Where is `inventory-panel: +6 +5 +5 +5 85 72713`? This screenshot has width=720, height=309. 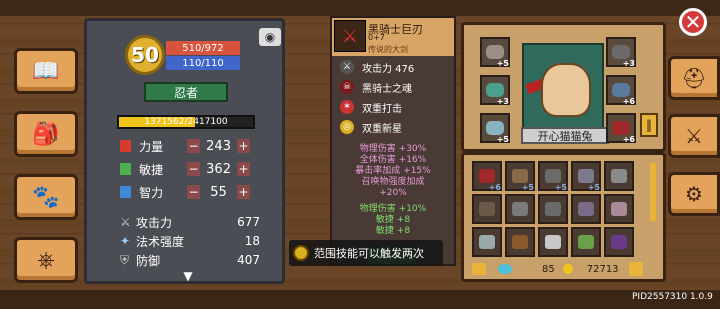 inventory-panel: +6 +5 +5 +5 85 72713 is located at coordinates (563, 217).